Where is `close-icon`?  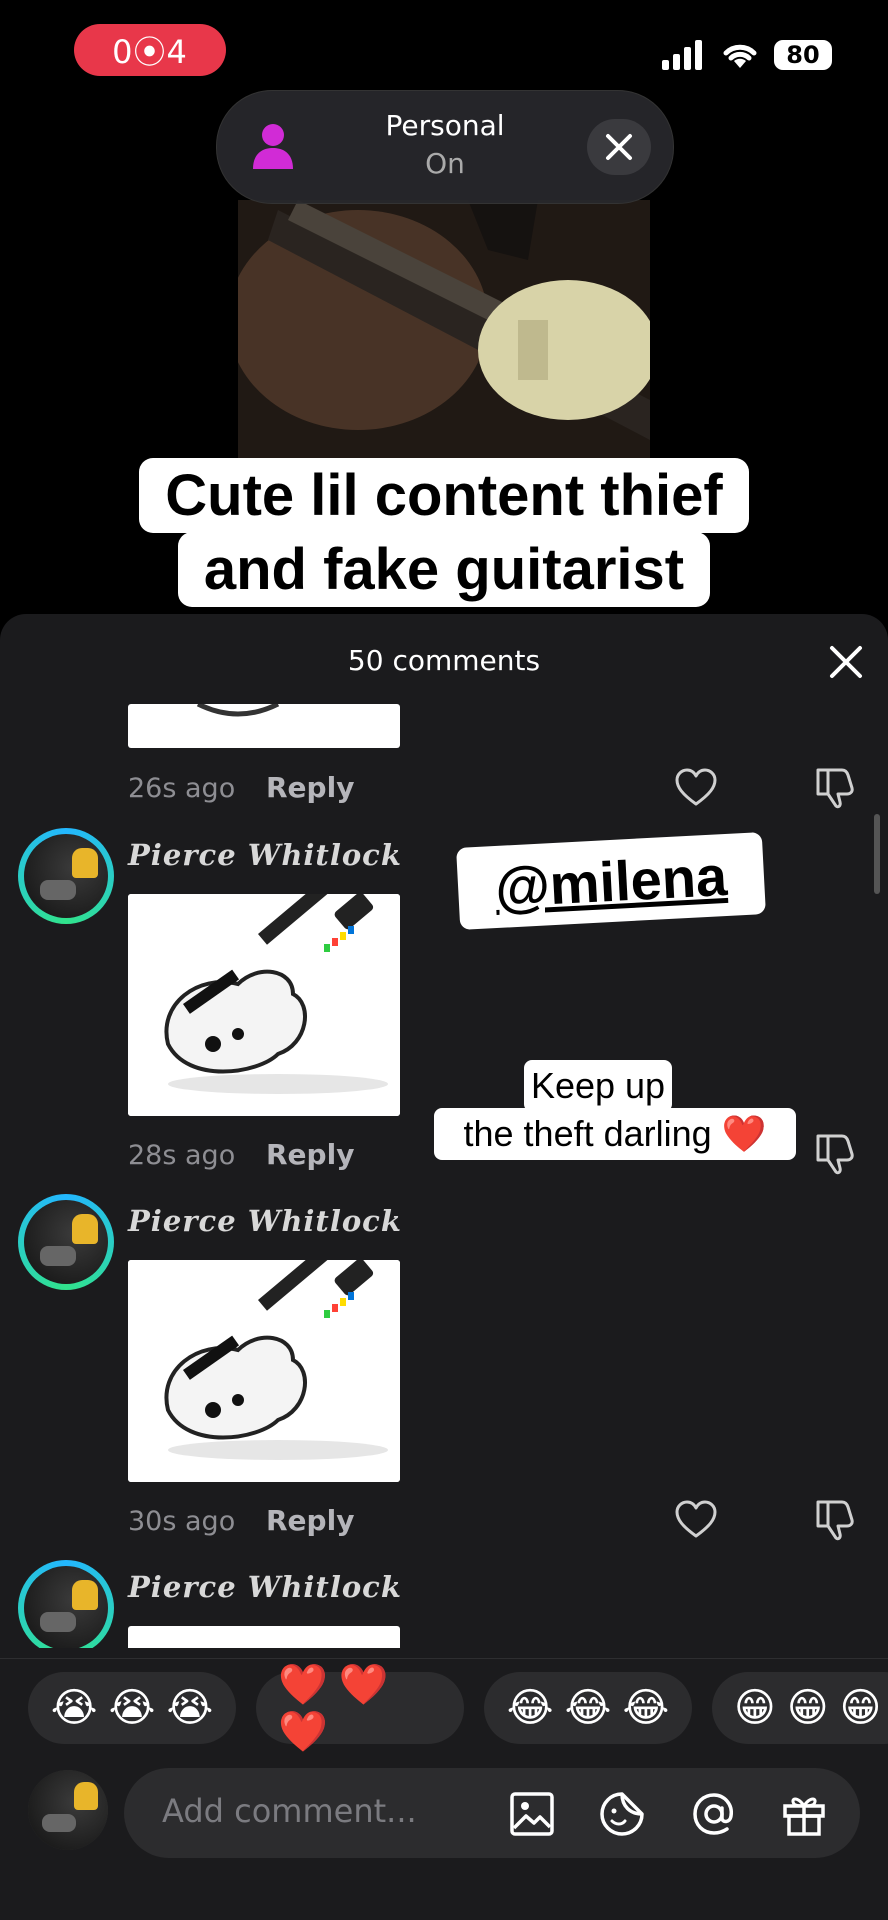 close-icon is located at coordinates (619, 147).